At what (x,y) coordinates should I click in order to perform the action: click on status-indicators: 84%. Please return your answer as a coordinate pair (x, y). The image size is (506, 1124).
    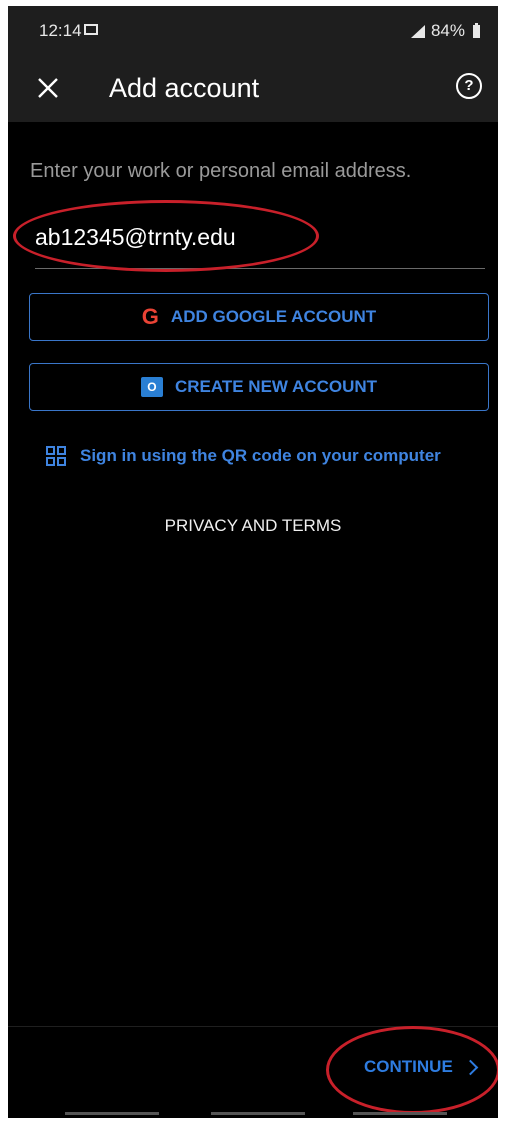
    Looking at the image, I should click on (439, 31).